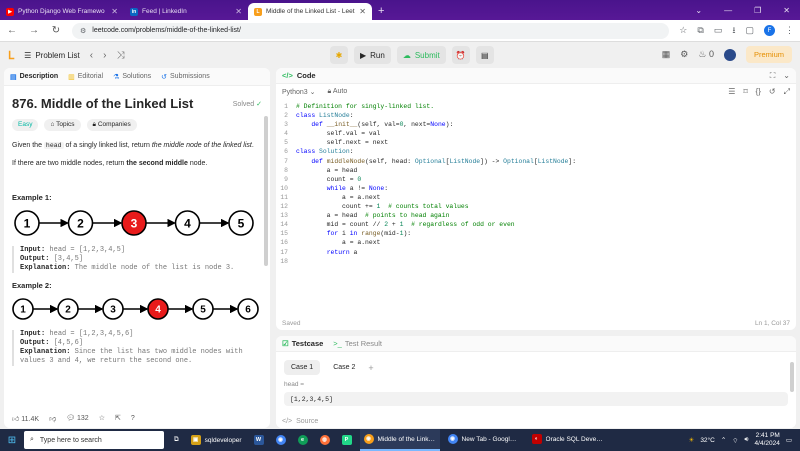  I want to click on dislike-button: 👎︎, so click(52, 418).